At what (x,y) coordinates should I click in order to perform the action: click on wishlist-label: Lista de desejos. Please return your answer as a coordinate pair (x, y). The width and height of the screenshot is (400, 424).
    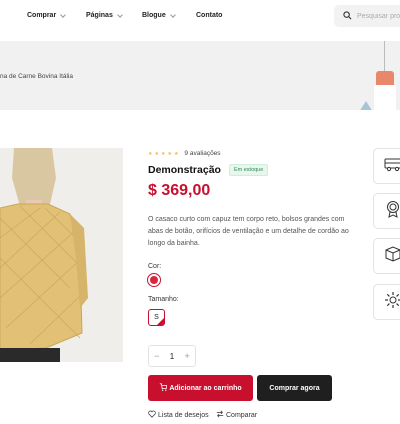
    Looking at the image, I should click on (183, 415).